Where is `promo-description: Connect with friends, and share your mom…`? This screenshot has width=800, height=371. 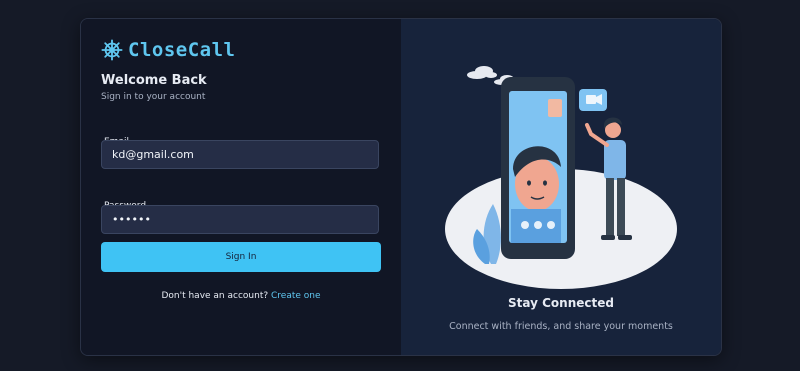
promo-description: Connect with friends, and share your mom… is located at coordinates (561, 326).